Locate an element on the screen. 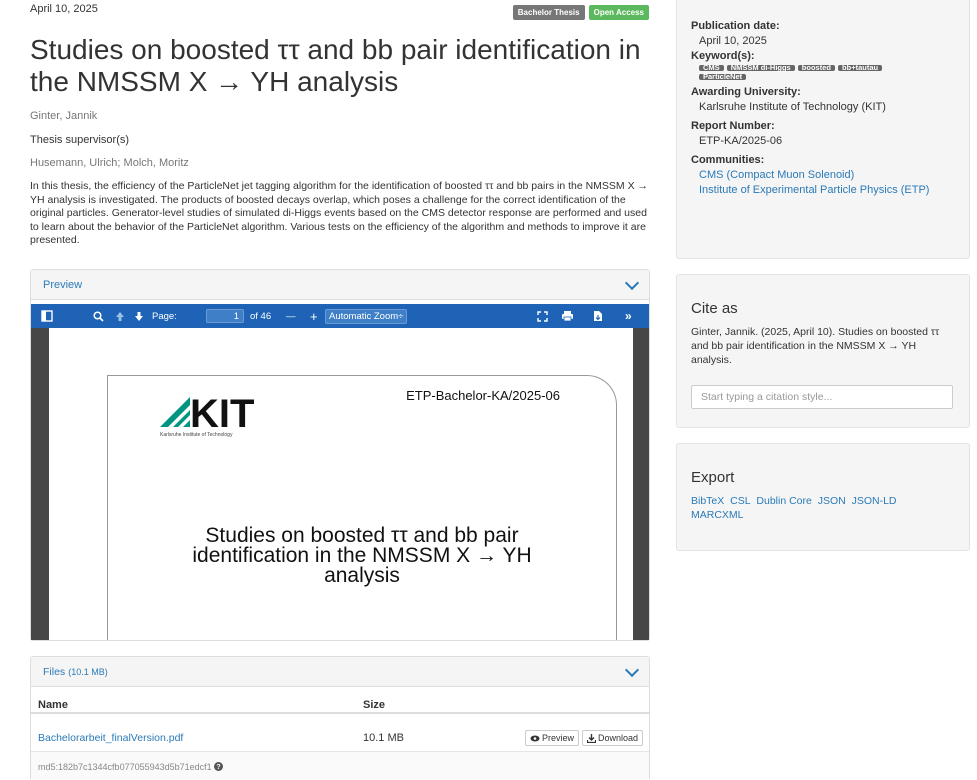  page-number-container: 1 is located at coordinates (225, 316).